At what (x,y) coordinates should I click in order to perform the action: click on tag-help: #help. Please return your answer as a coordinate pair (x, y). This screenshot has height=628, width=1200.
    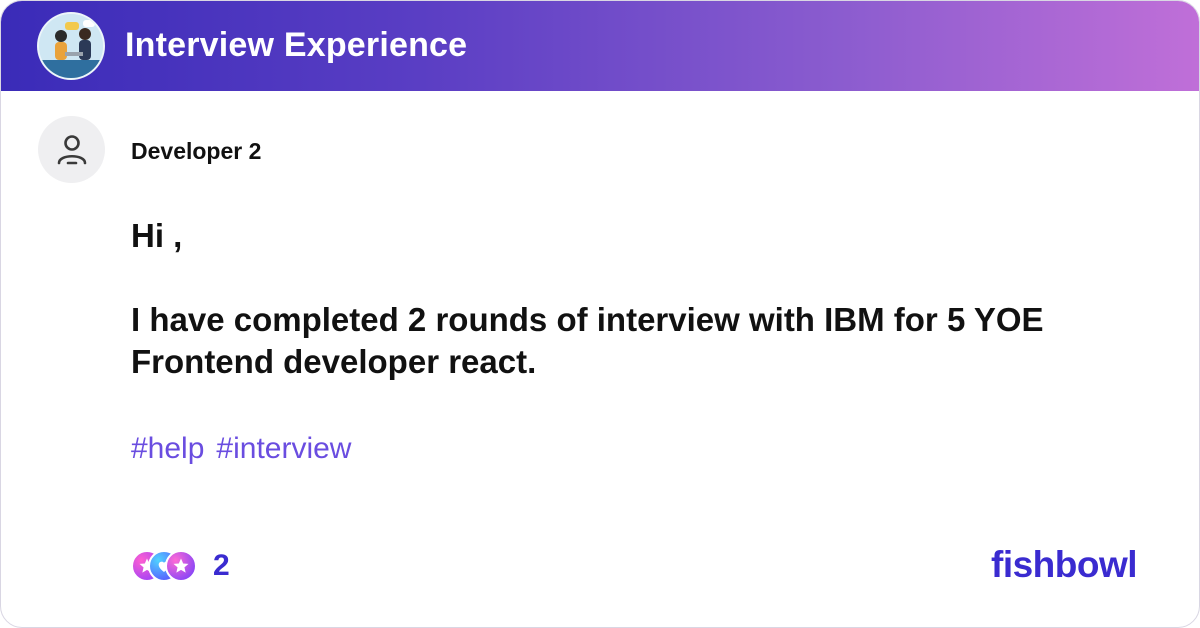
    Looking at the image, I should click on (167, 449).